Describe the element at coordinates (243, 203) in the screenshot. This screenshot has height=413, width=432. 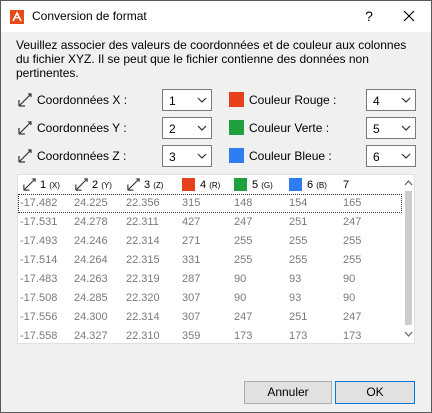
I see `table-cell: 148` at that location.